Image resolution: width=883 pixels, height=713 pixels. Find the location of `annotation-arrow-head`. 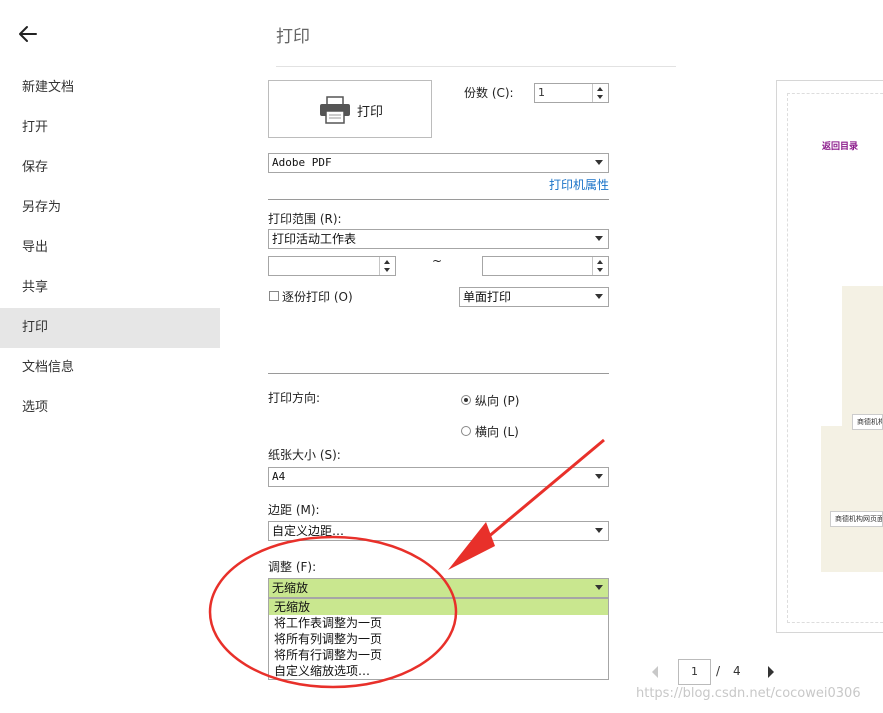

annotation-arrow-head is located at coordinates (471, 546).